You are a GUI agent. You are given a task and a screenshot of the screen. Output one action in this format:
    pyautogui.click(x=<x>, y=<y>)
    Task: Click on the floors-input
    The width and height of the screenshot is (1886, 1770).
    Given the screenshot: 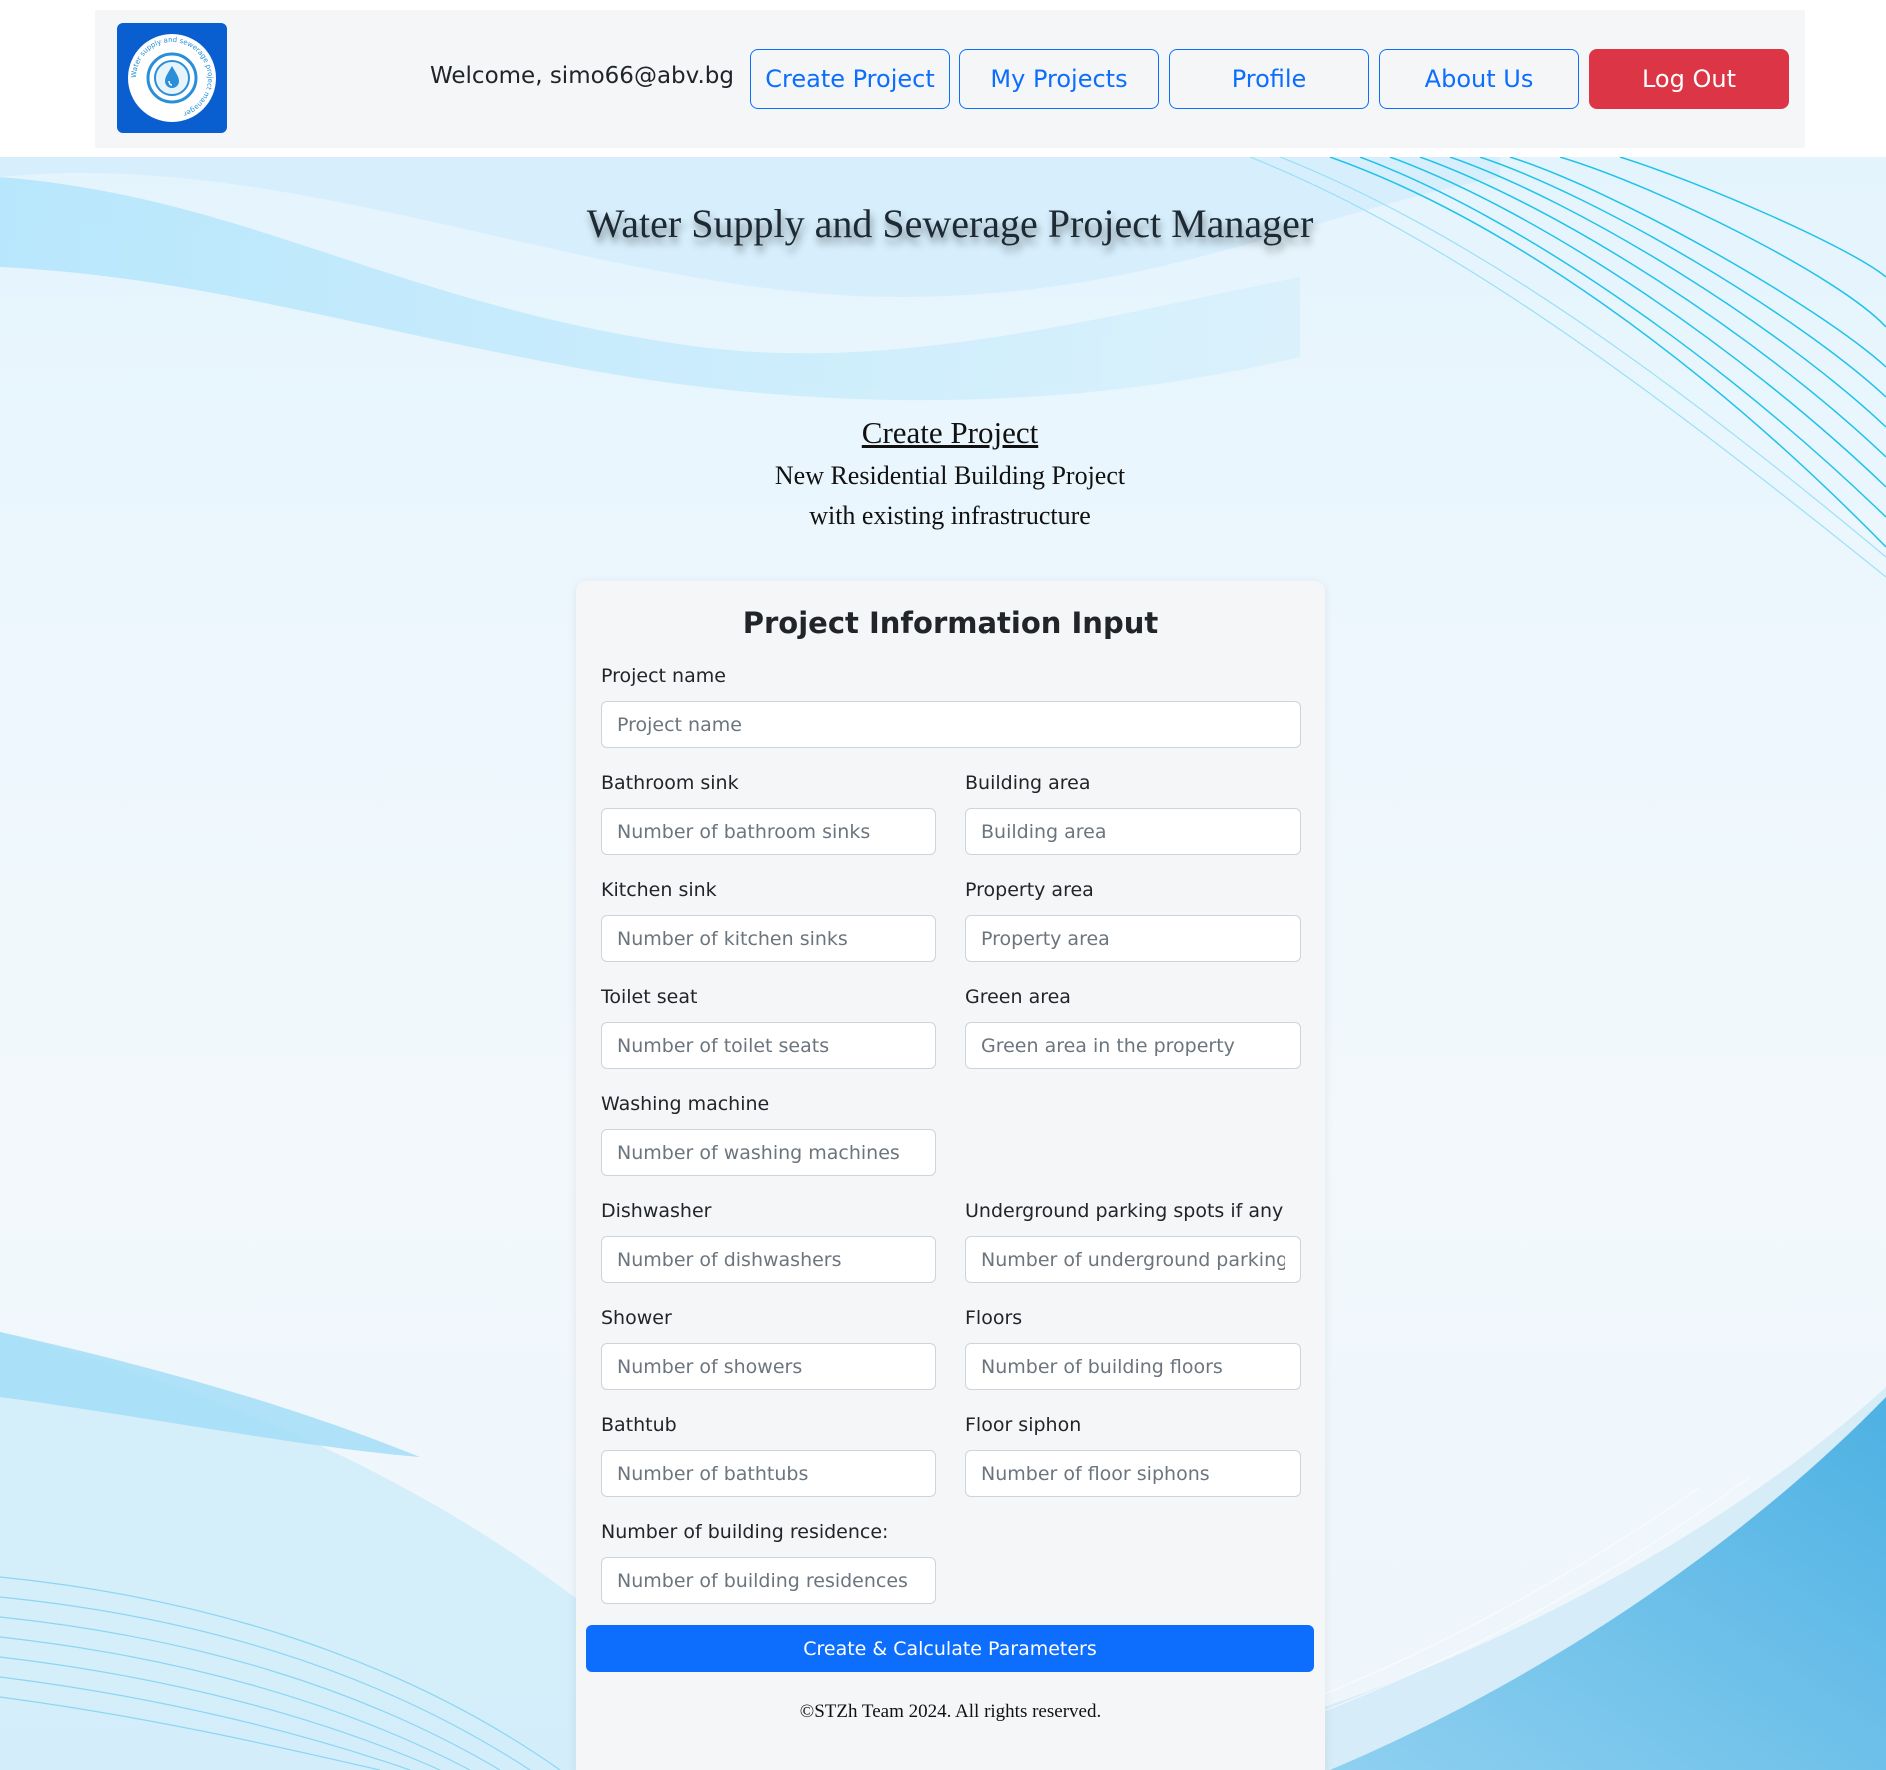 What is the action you would take?
    pyautogui.click(x=1133, y=1366)
    